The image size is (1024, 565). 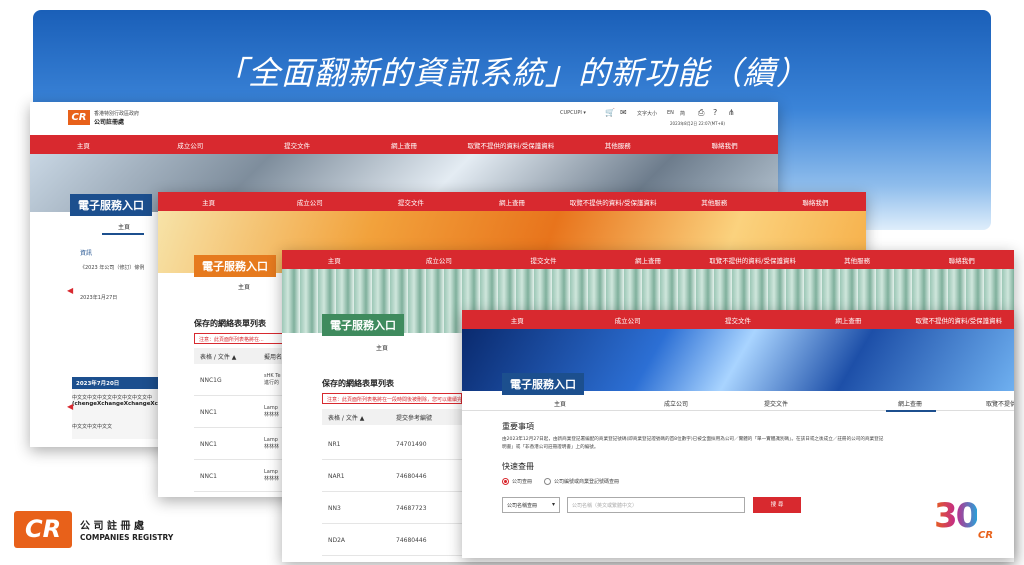 I want to click on anniversary-cr-mark: CR, so click(x=986, y=535).